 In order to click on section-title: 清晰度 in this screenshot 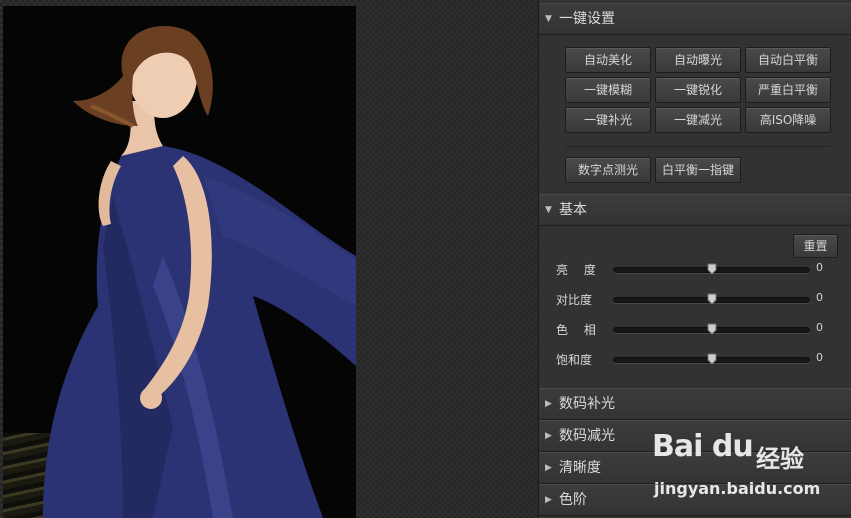, I will do `click(580, 468)`.